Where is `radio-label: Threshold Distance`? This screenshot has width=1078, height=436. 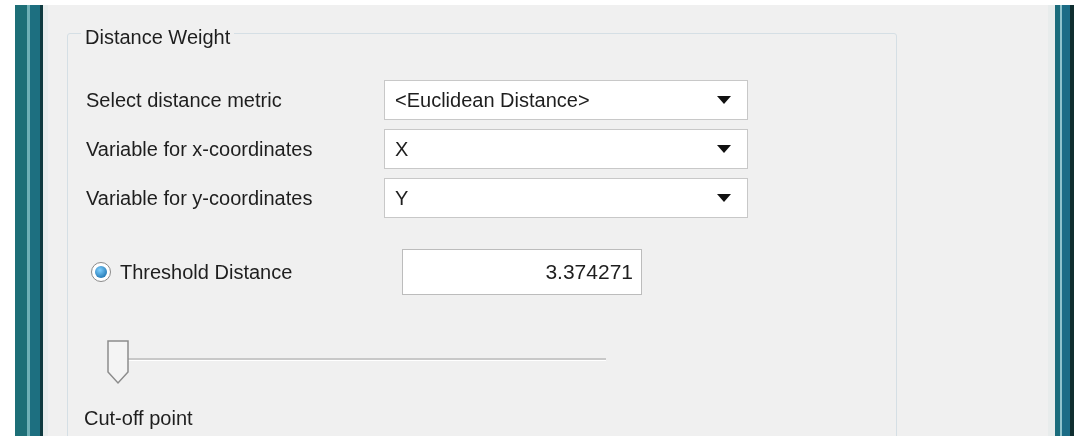 radio-label: Threshold Distance is located at coordinates (207, 272).